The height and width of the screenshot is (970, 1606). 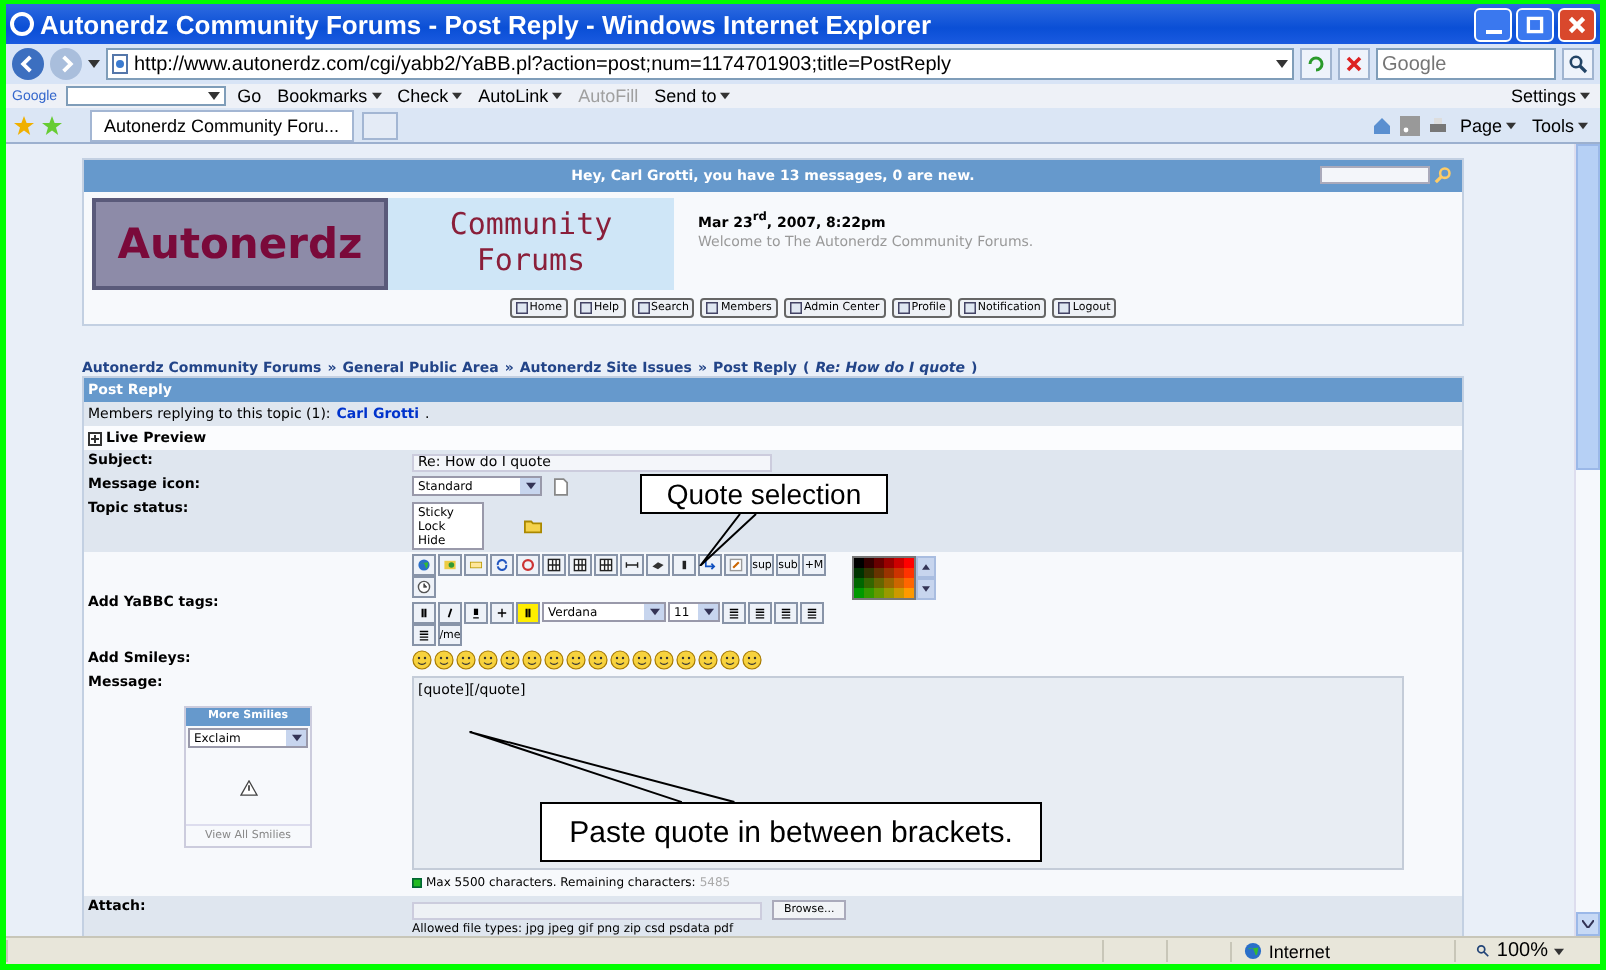 I want to click on rule-tool-button, so click(x=632, y=565).